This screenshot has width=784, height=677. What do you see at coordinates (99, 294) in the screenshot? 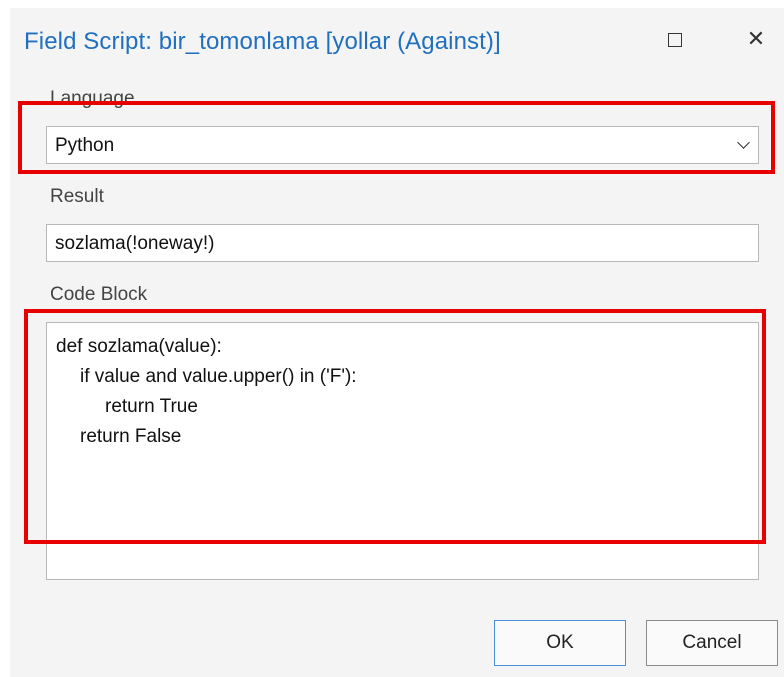
I see `code-block-label: Code Block` at bounding box center [99, 294].